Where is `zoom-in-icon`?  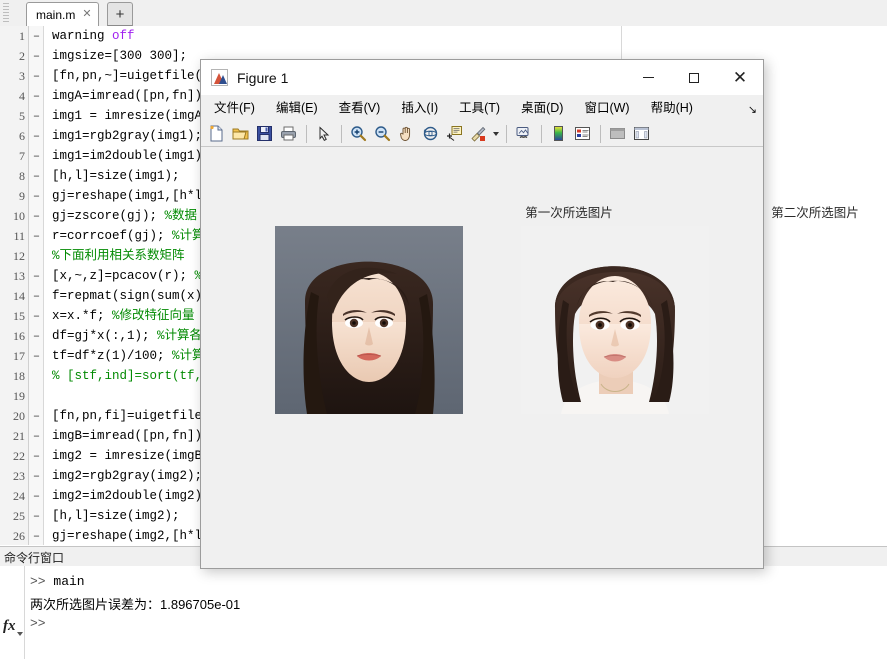 zoom-in-icon is located at coordinates (358, 134).